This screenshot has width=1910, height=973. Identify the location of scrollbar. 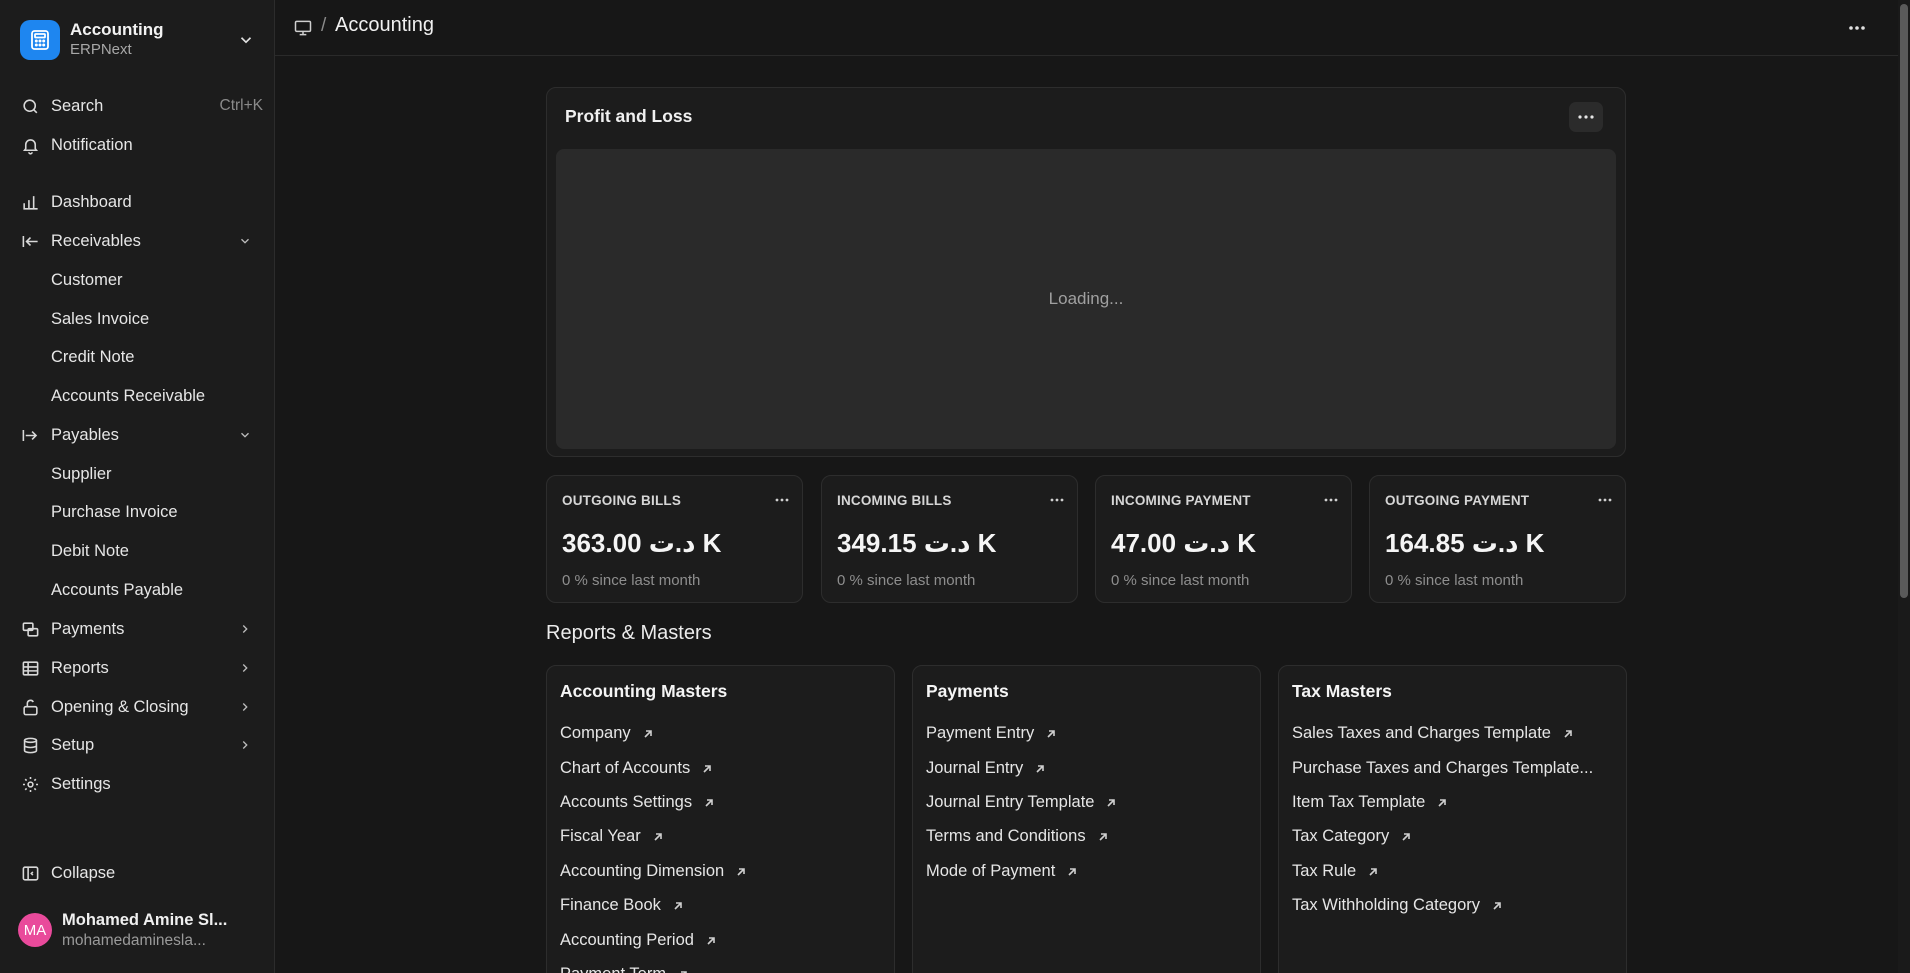
(1904, 486).